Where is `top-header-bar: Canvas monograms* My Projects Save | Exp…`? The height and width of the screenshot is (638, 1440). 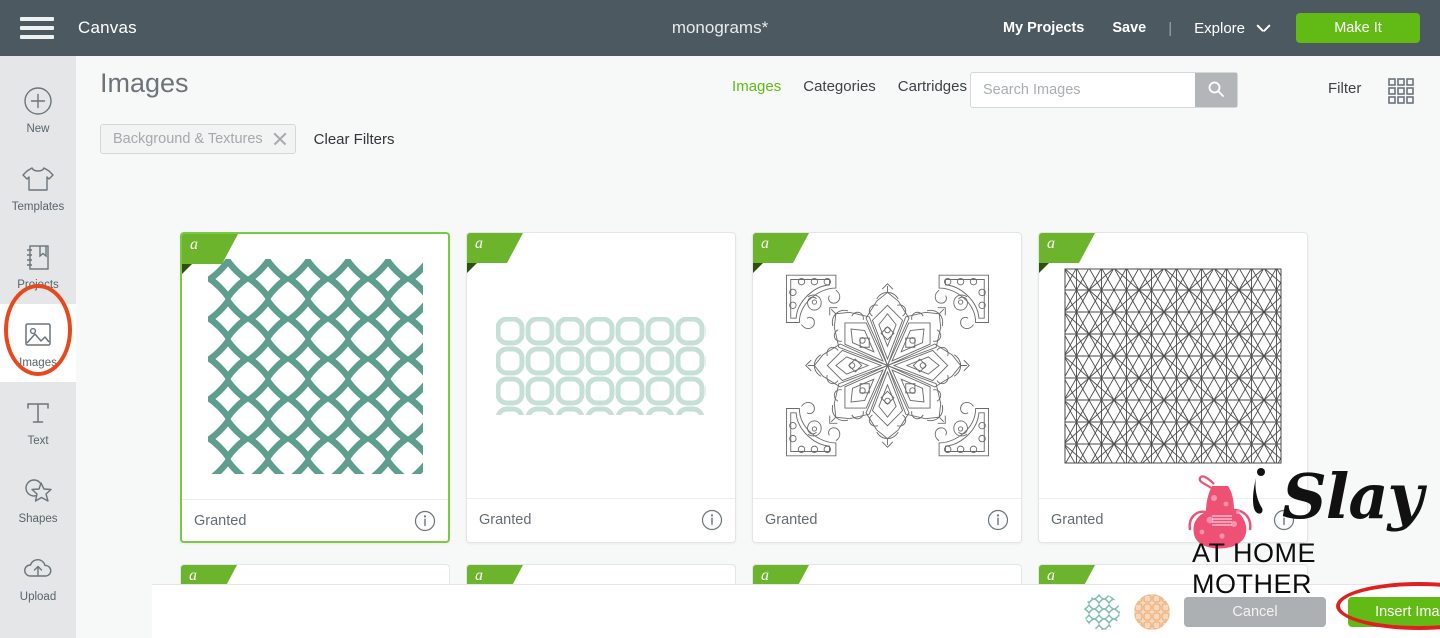 top-header-bar: Canvas monograms* My Projects Save | Exp… is located at coordinates (720, 28).